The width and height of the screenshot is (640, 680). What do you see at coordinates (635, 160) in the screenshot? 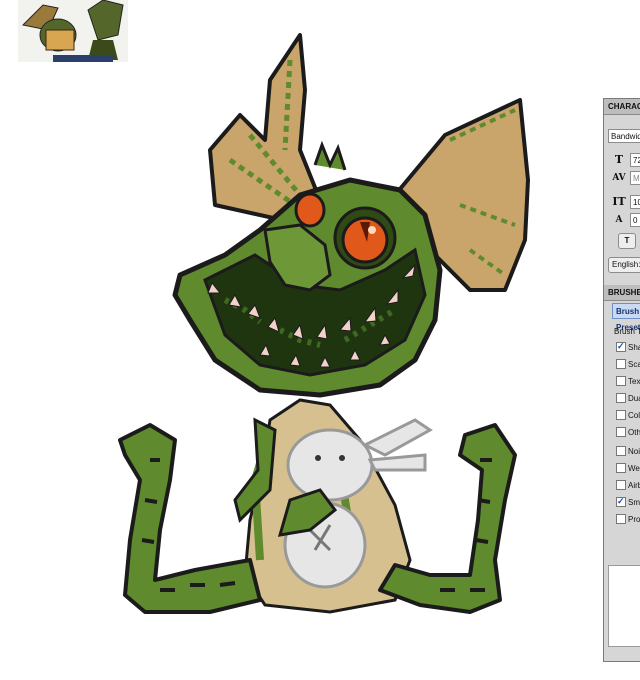
I see `font-size-field: 72` at bounding box center [635, 160].